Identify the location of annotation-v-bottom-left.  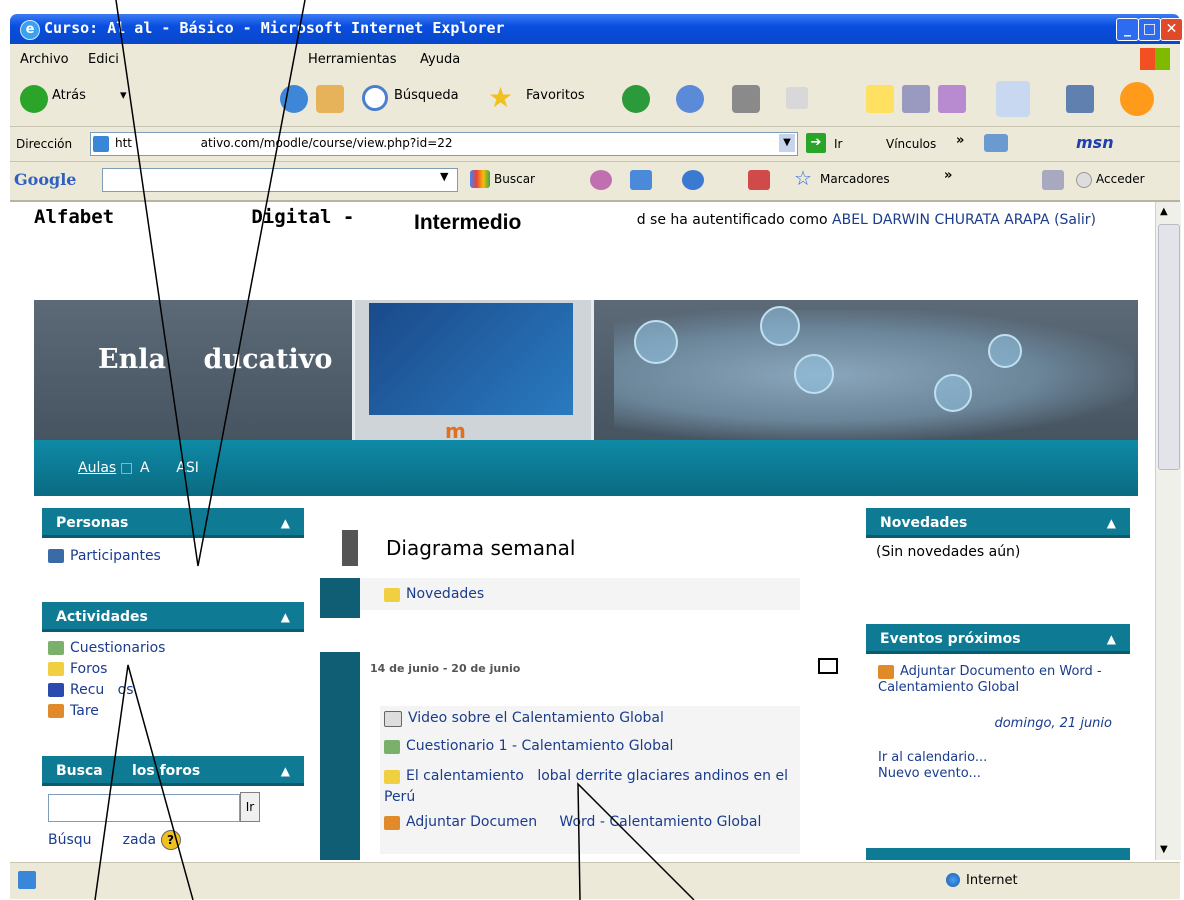
(144, 782).